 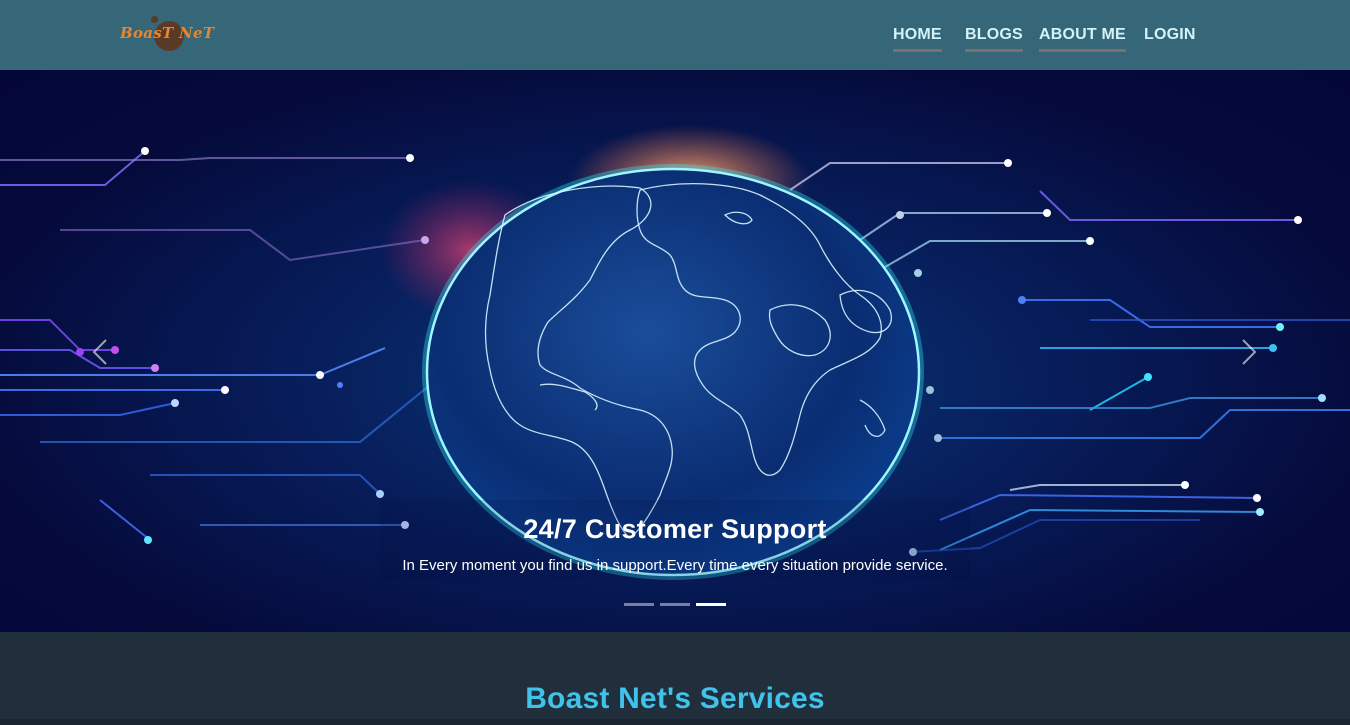 I want to click on chevron-left-icon, so click(x=99, y=352).